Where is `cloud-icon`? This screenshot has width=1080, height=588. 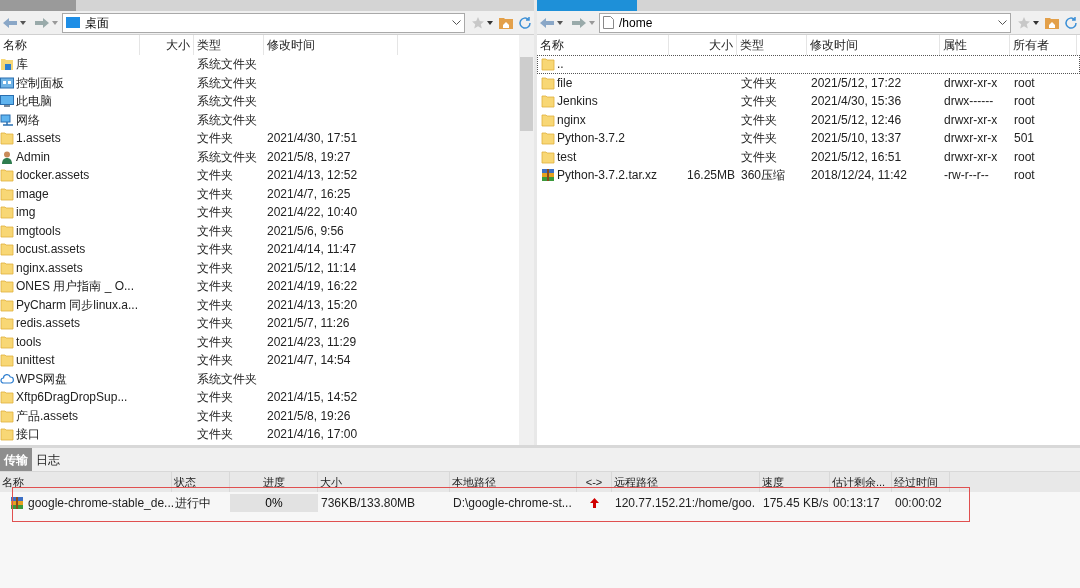 cloud-icon is located at coordinates (7, 378).